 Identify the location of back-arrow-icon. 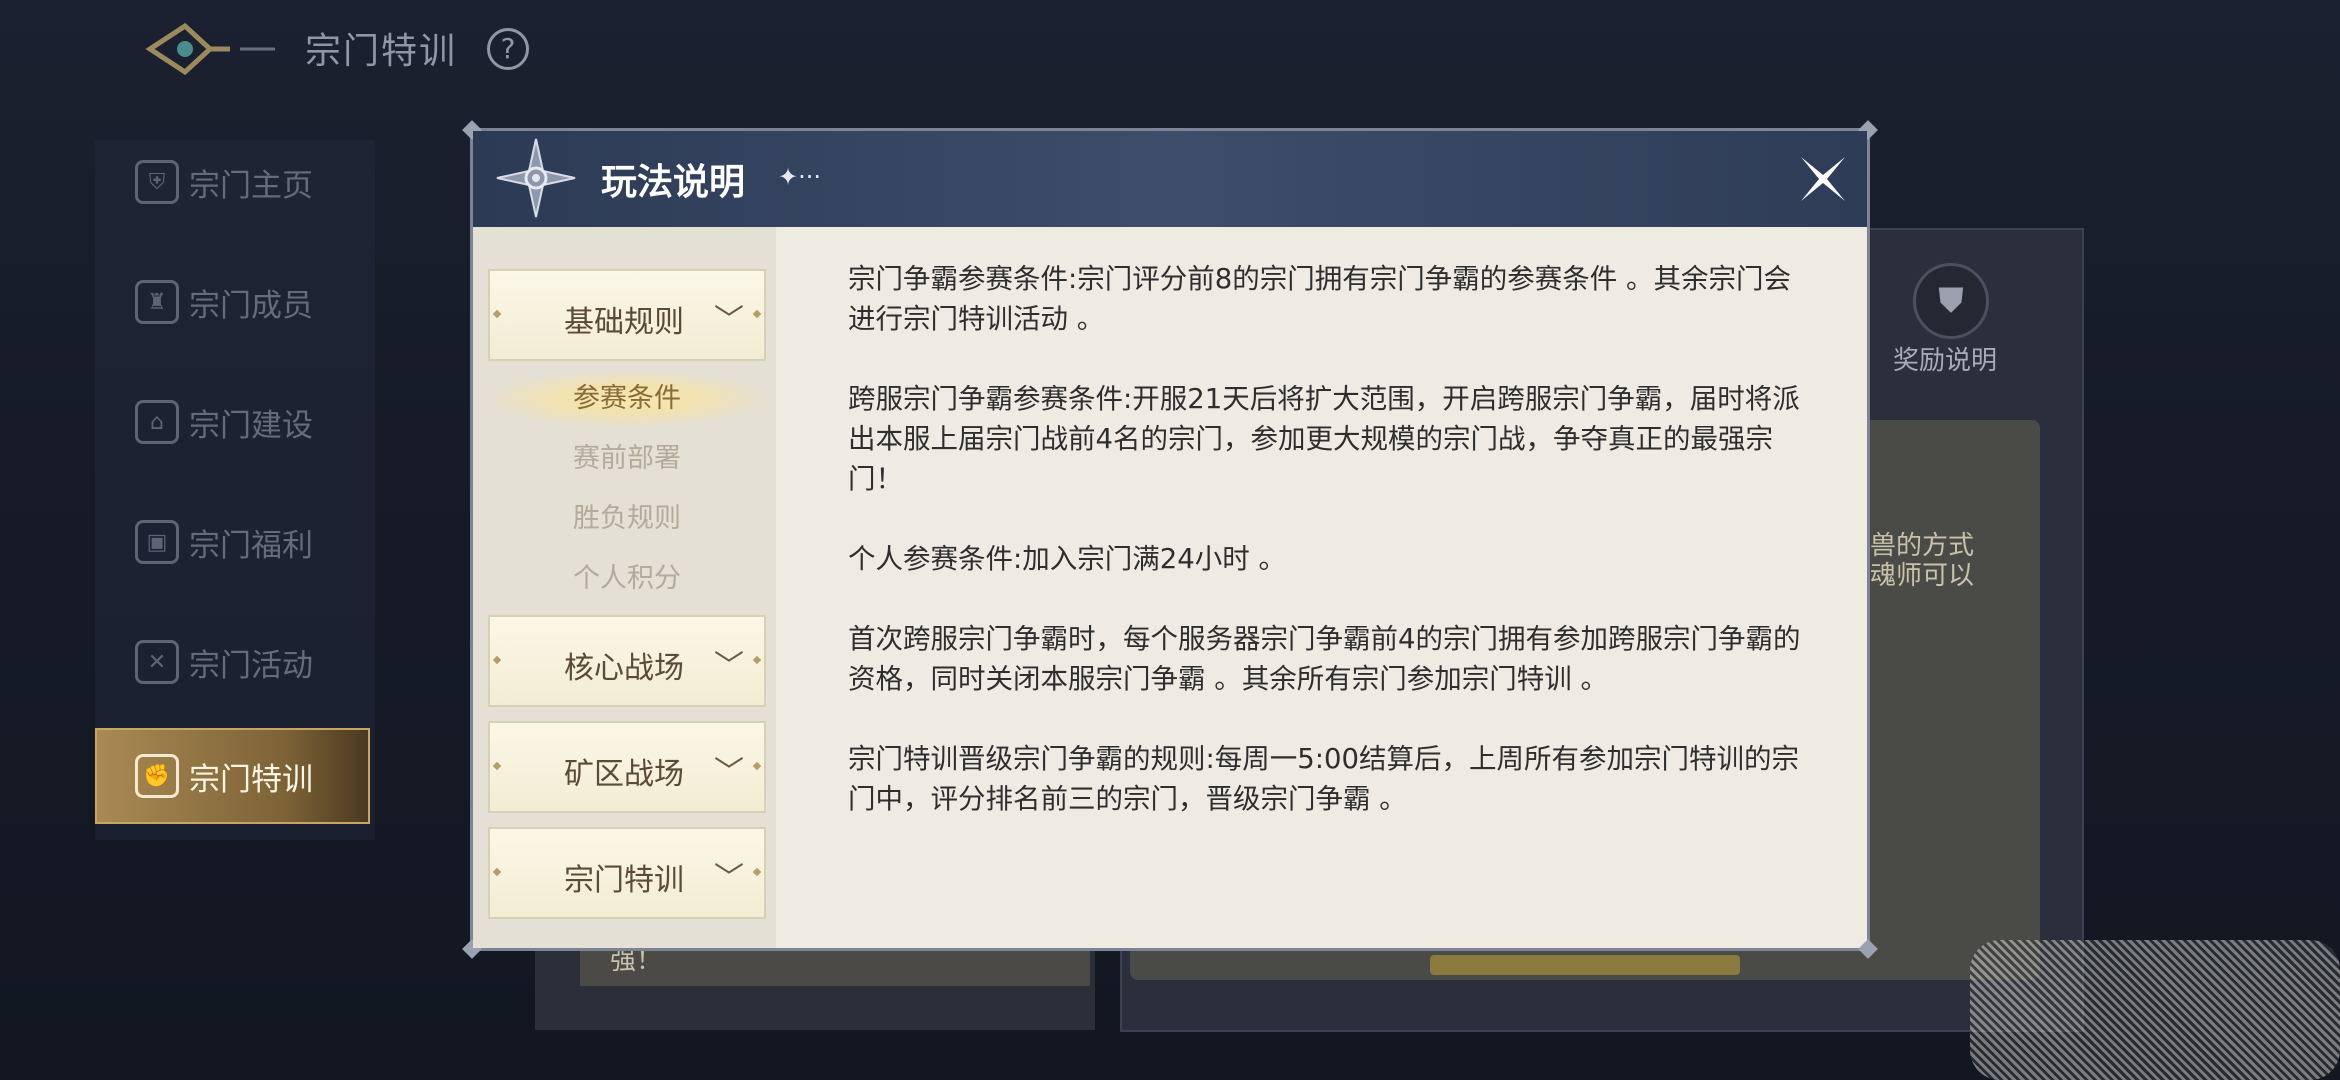
(210, 49).